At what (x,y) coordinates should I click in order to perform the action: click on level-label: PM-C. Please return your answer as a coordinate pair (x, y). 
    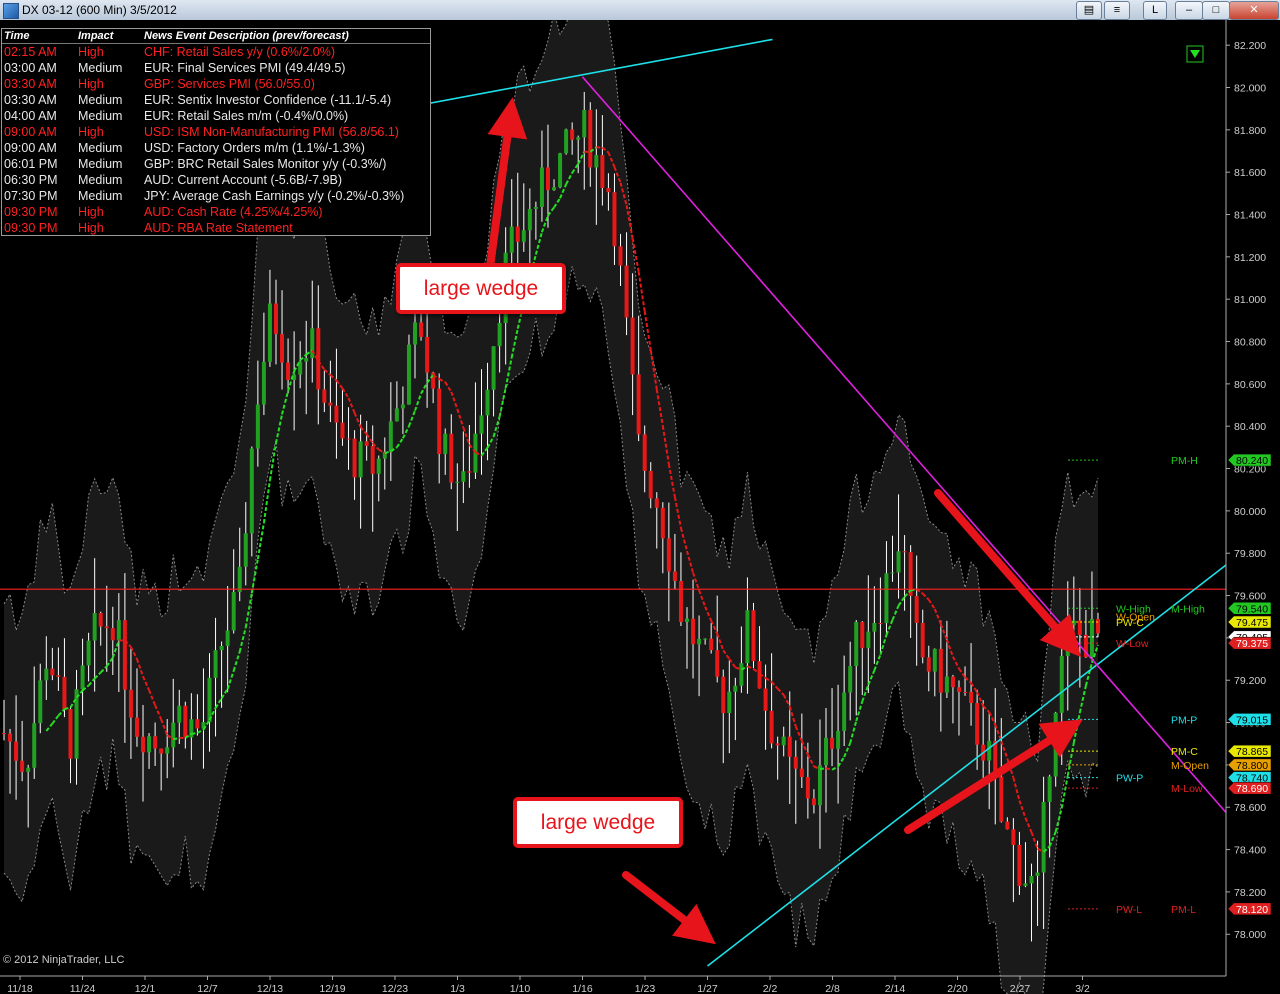
    Looking at the image, I should click on (1184, 752).